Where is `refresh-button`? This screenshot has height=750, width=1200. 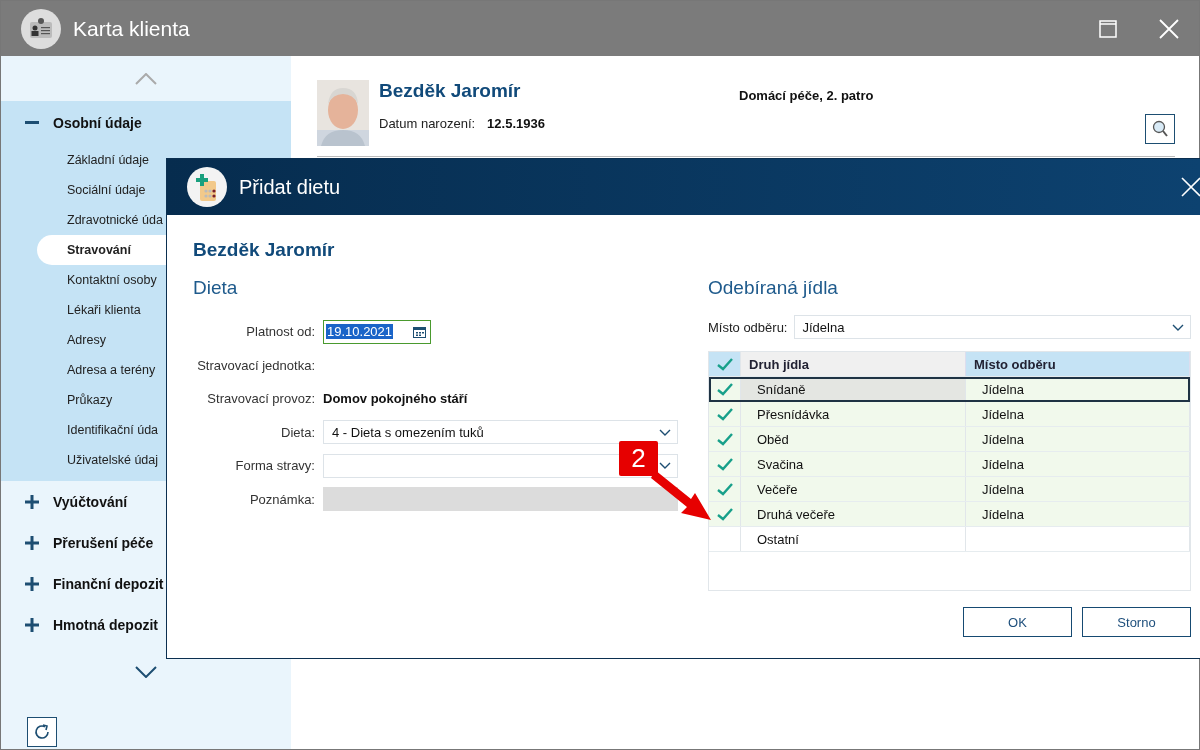 refresh-button is located at coordinates (42, 732).